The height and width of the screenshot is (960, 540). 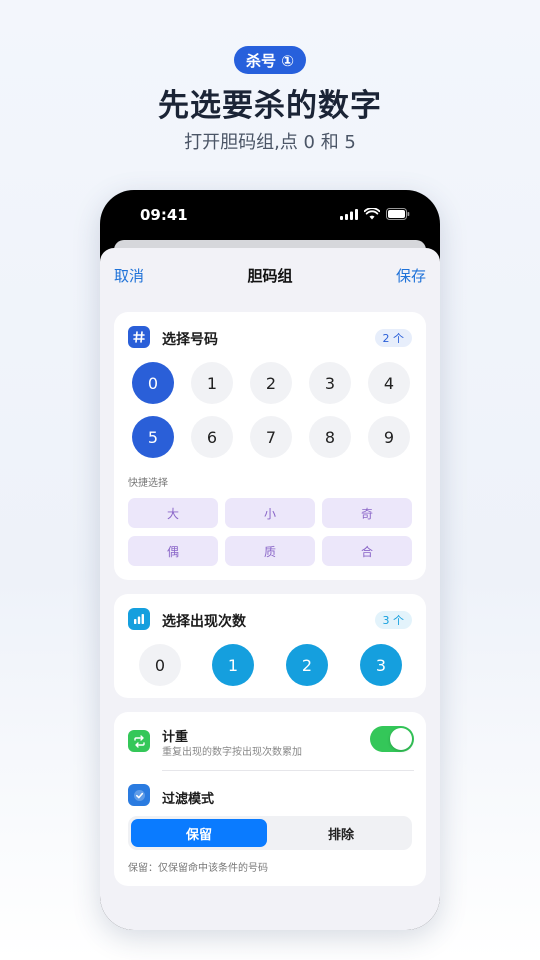 I want to click on bar-chart-icon, so click(x=139, y=619).